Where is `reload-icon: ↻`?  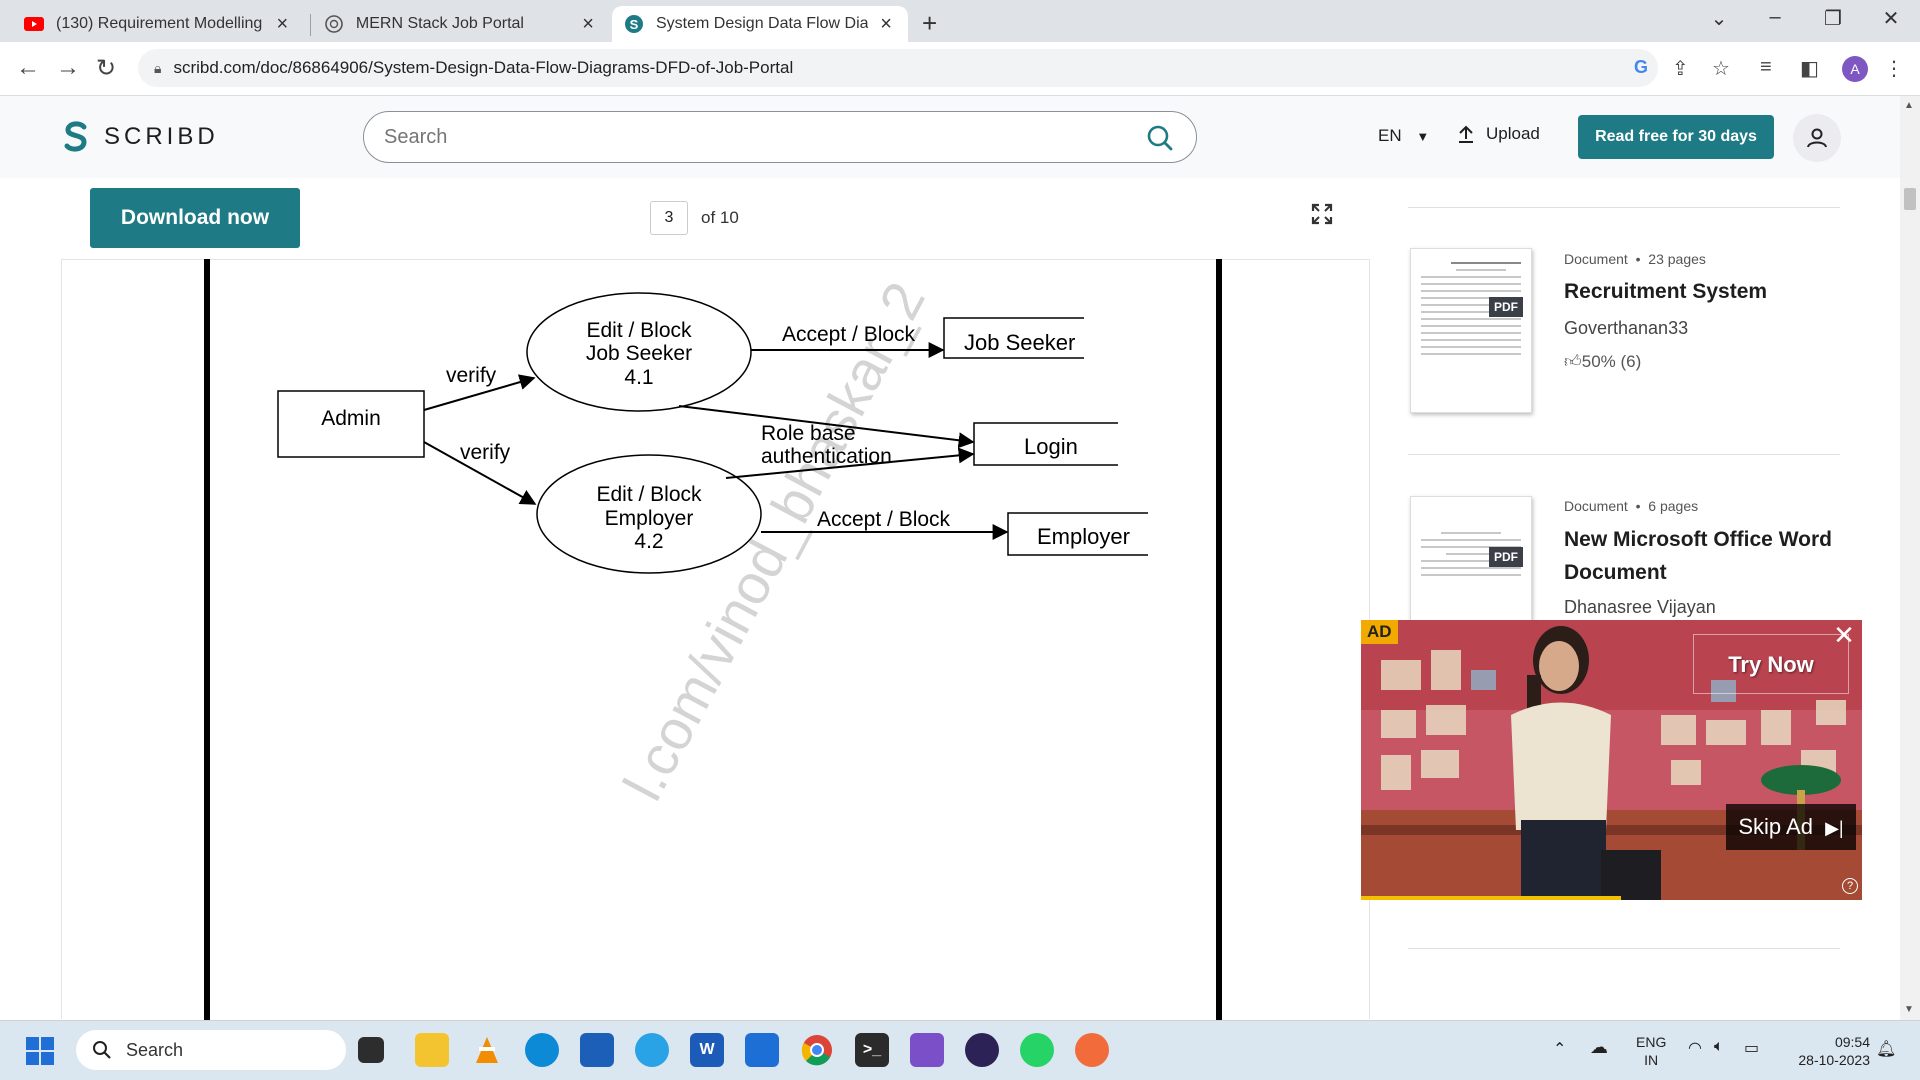
reload-icon: ↻ is located at coordinates (106, 68).